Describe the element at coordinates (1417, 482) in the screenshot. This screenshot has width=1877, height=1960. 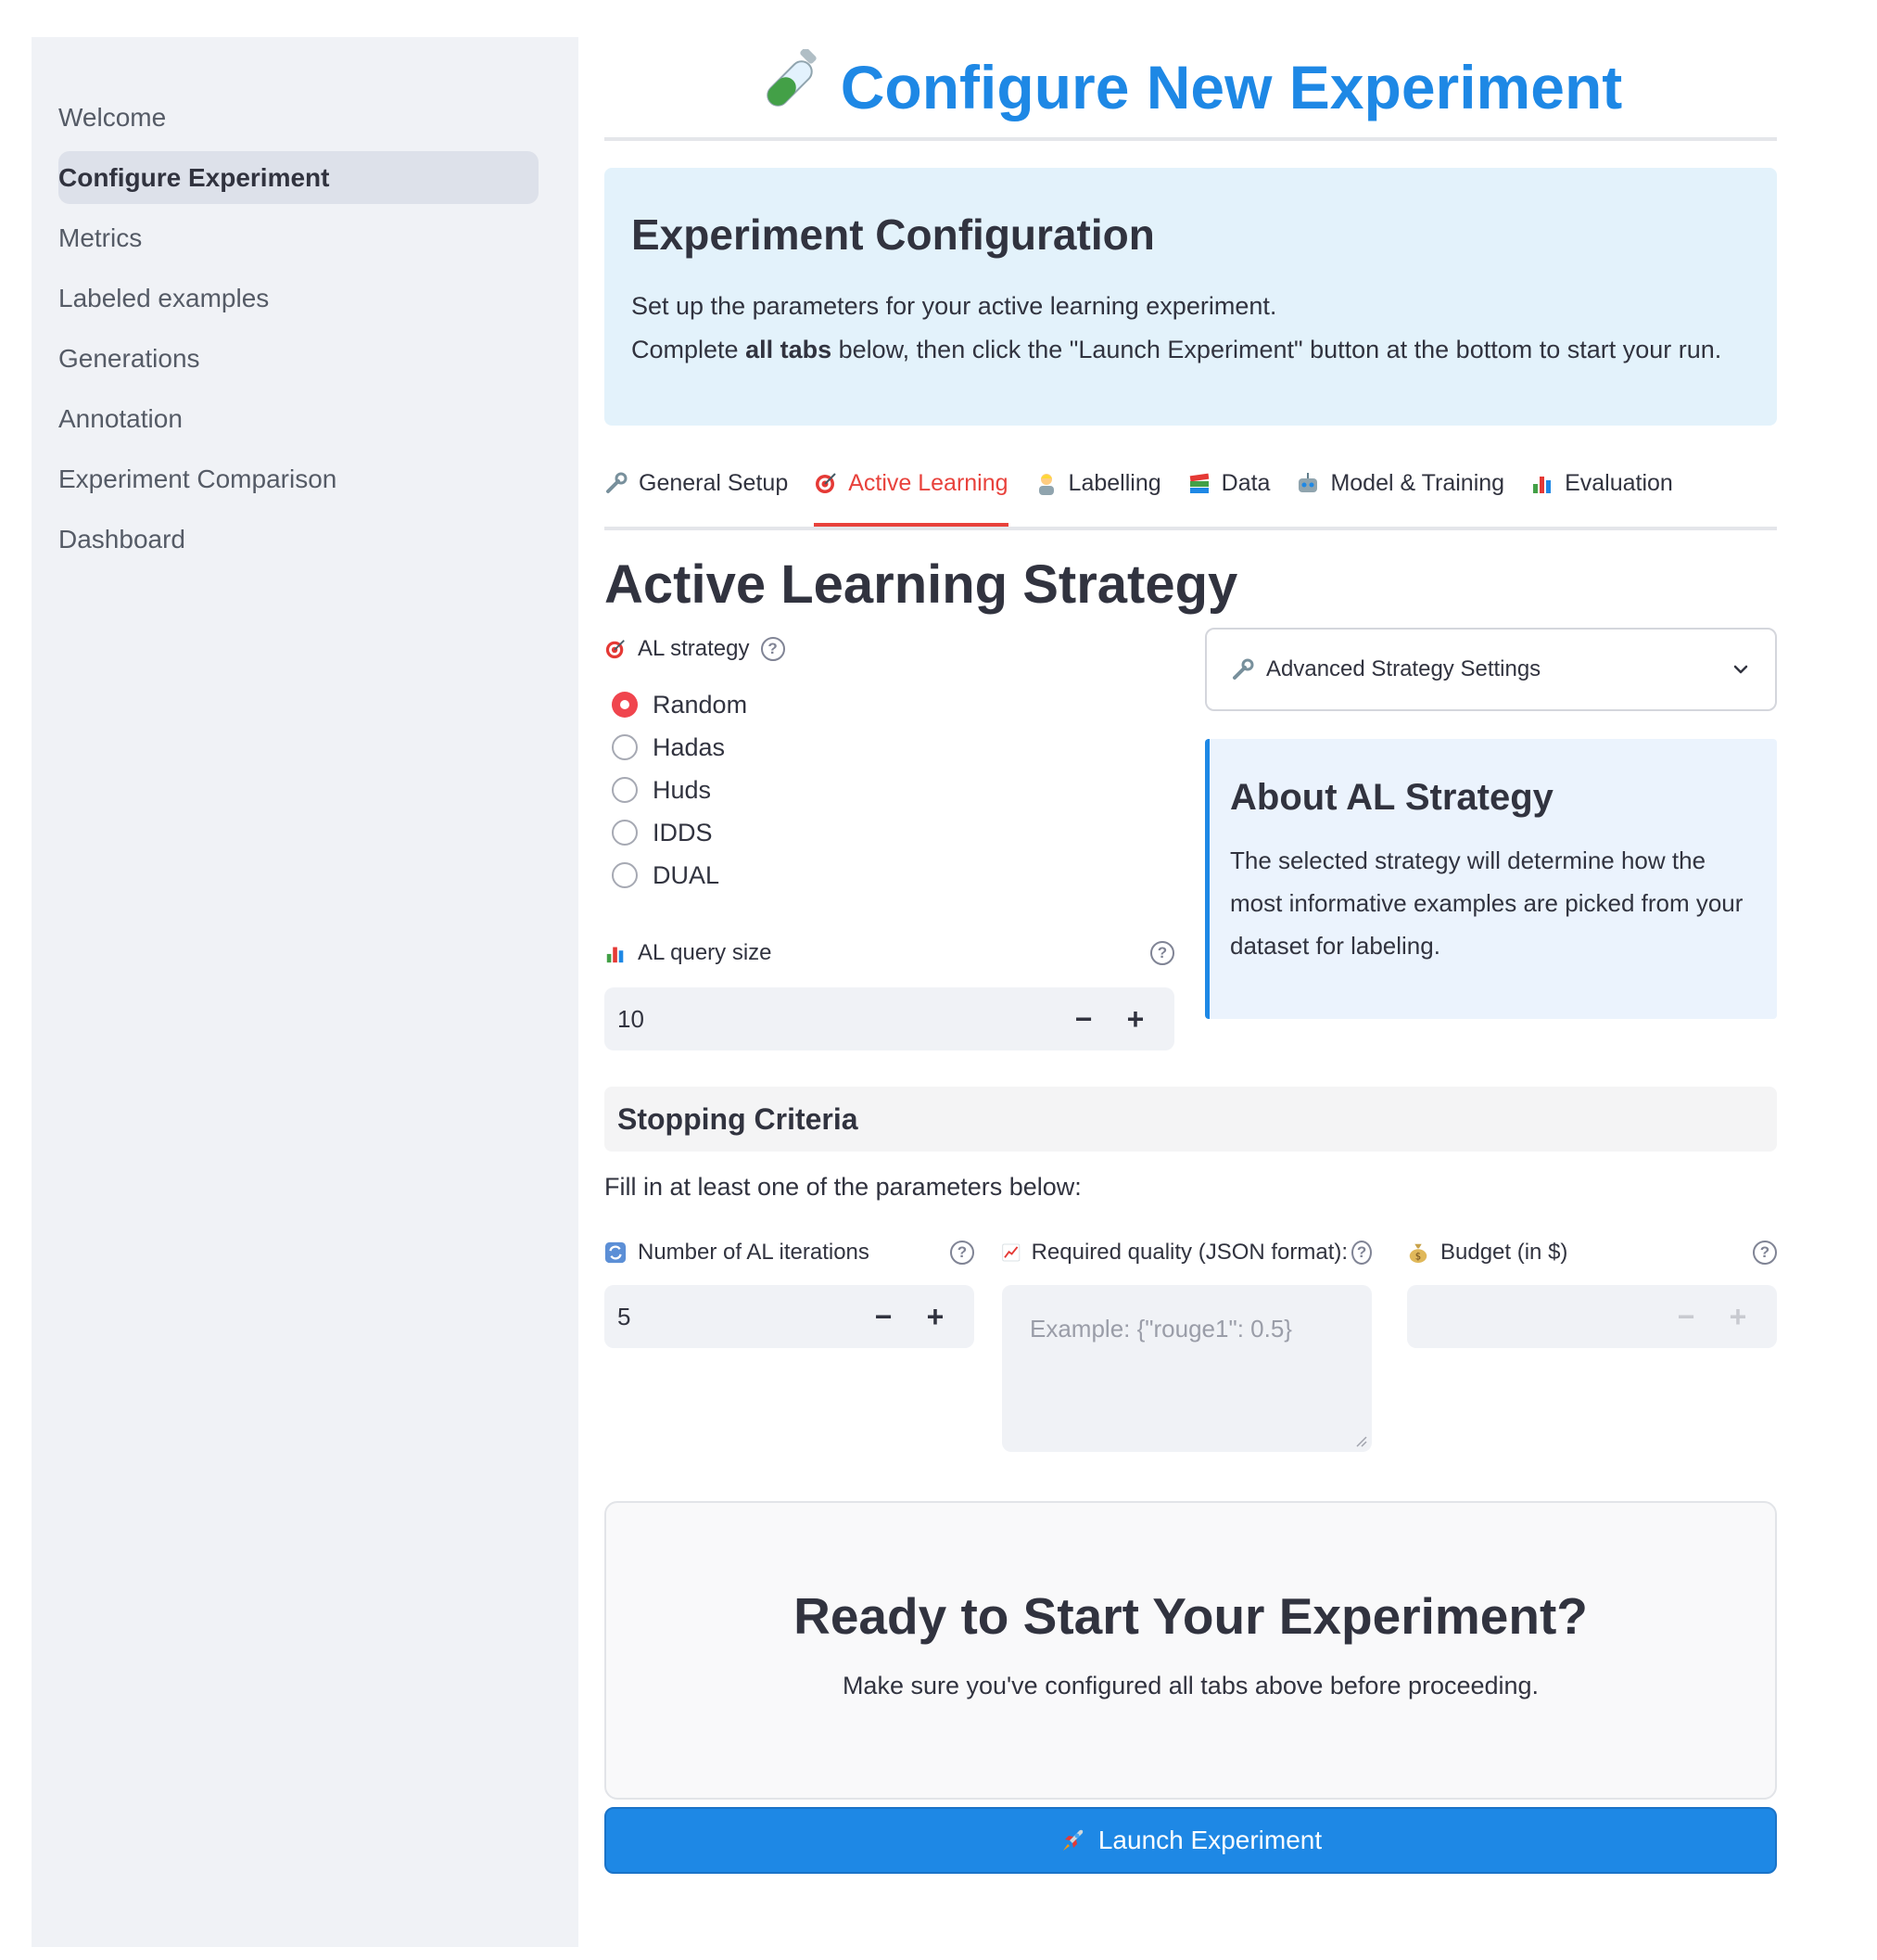
I see `tab-label: Model & Training` at that location.